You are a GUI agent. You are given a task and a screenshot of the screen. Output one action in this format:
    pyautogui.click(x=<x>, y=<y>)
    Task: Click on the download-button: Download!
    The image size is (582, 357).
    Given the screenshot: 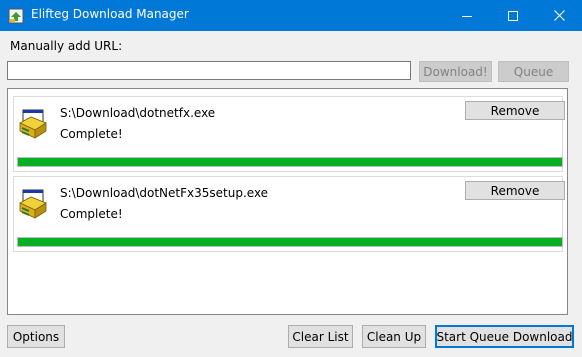 What is the action you would take?
    pyautogui.click(x=455, y=71)
    